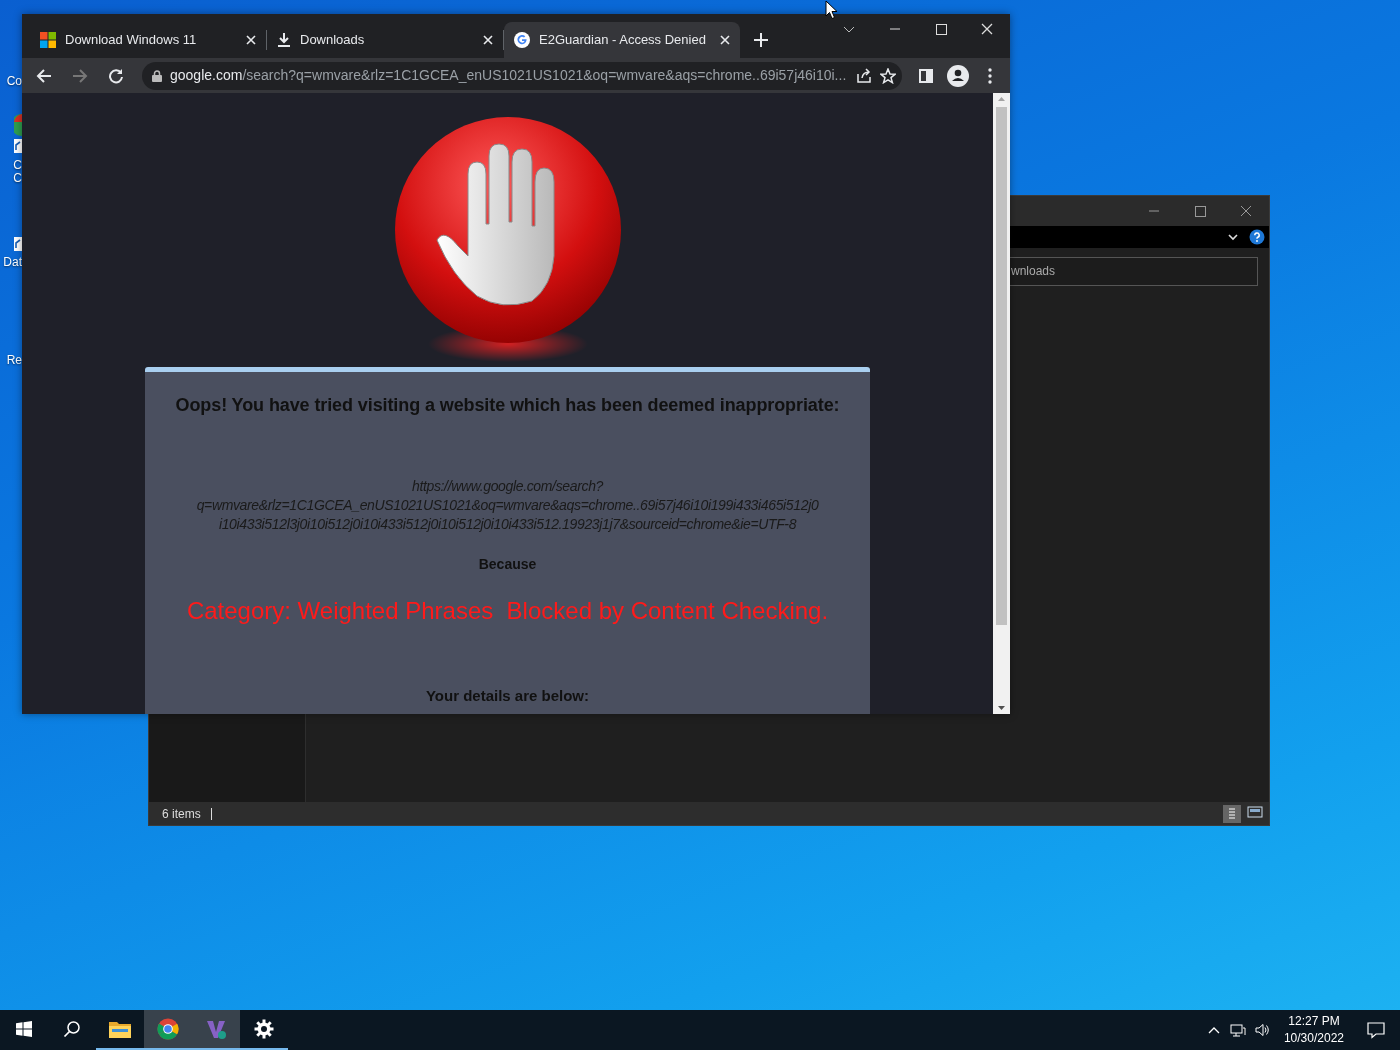 The image size is (1400, 1050). I want to click on item-count: 6 items, so click(181, 814).